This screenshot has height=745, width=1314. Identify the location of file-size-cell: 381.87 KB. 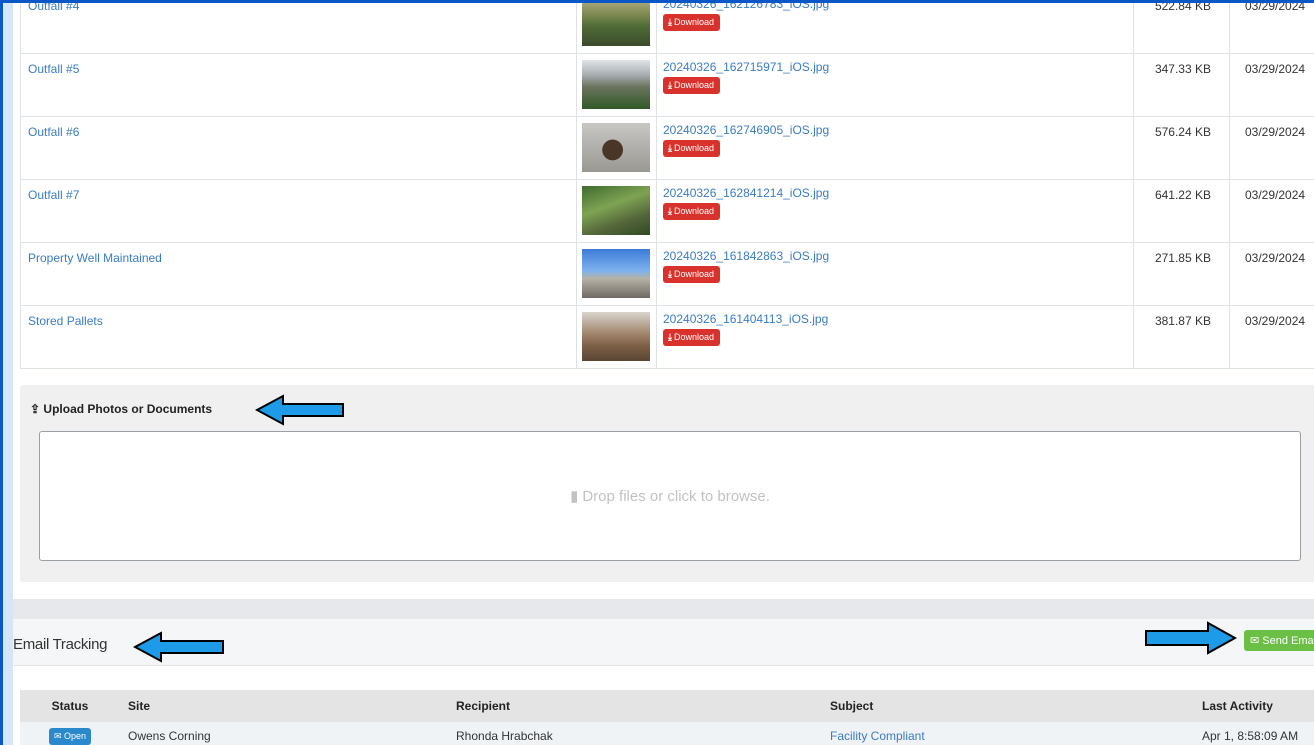
(1181, 337).